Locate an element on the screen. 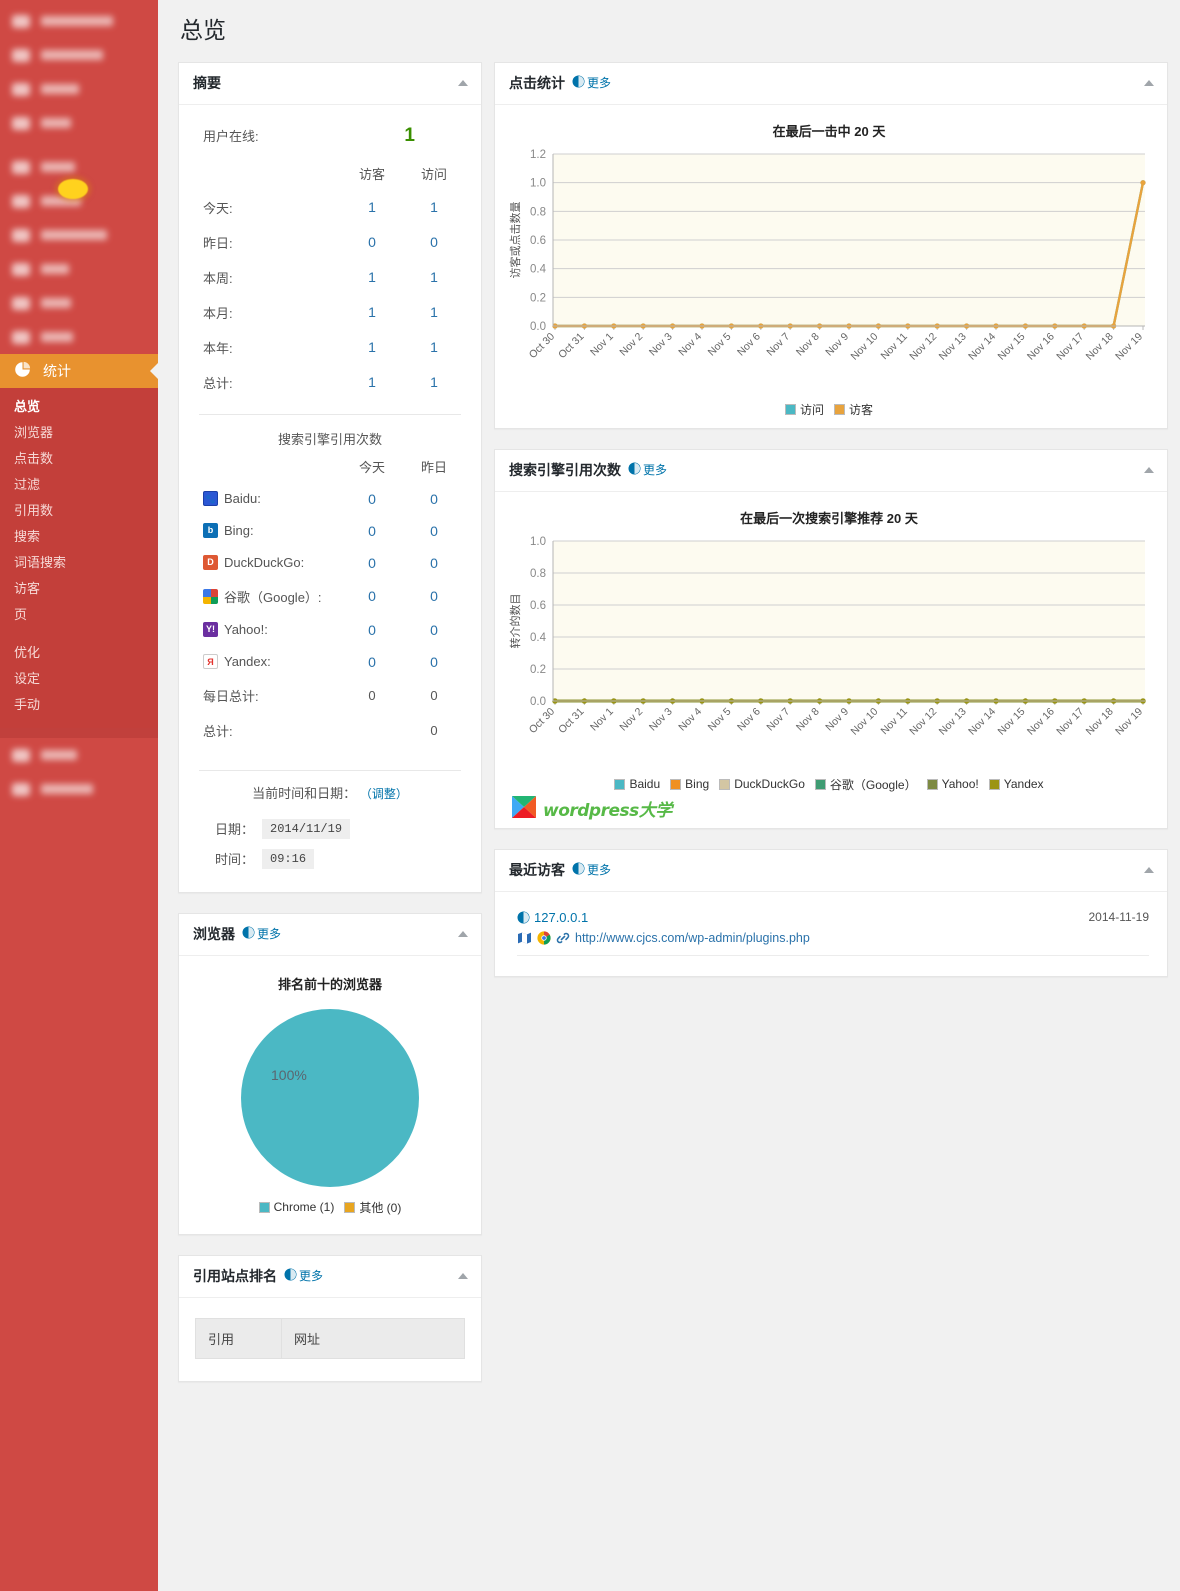  sidebar-item-overview: 总览 is located at coordinates (79, 407).